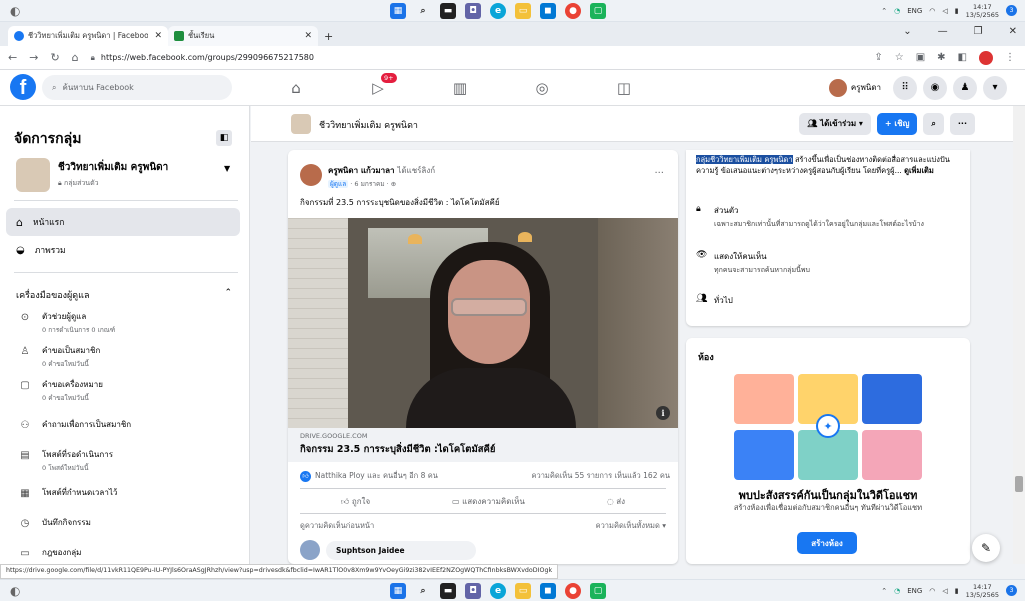  I want to click on user-profile-button: ครูพนิดา, so click(857, 88).